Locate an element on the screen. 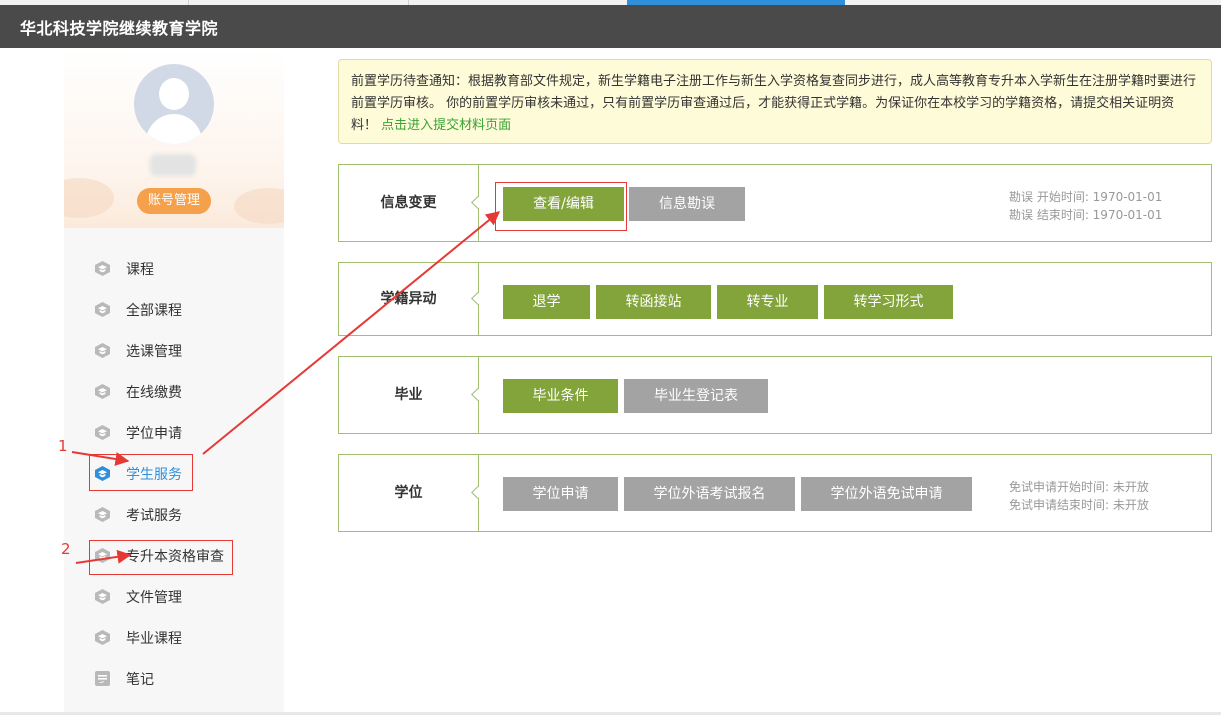 This screenshot has height=715, width=1221. arrow-to-view-edit is located at coordinates (351, 333).